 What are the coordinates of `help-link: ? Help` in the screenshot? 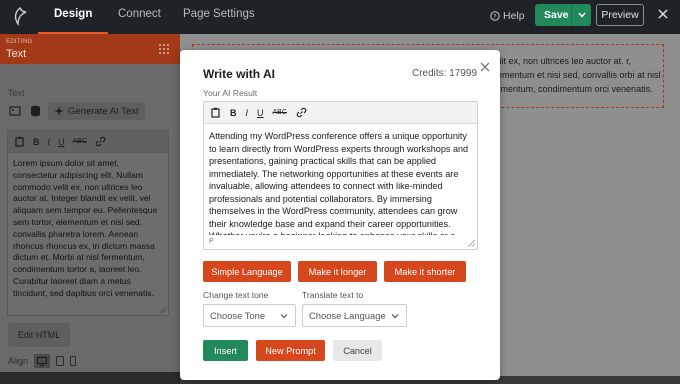 It's located at (507, 16).